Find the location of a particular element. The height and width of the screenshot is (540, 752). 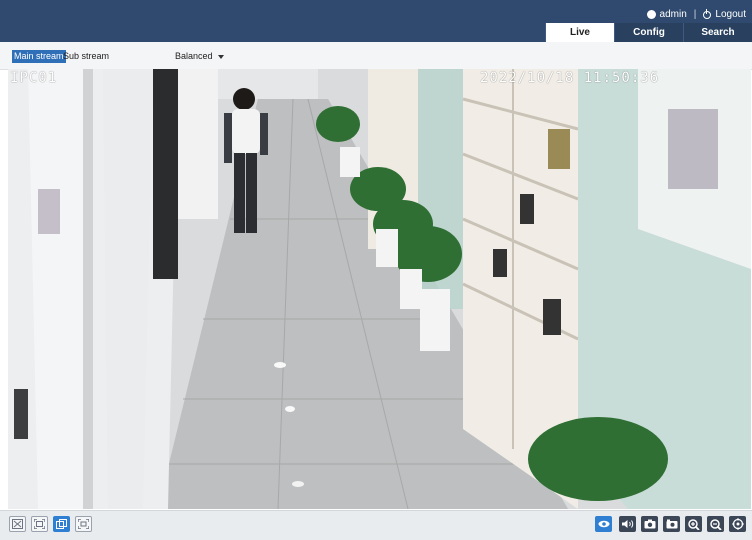

main-tabs: Live Config Search is located at coordinates (648, 32).